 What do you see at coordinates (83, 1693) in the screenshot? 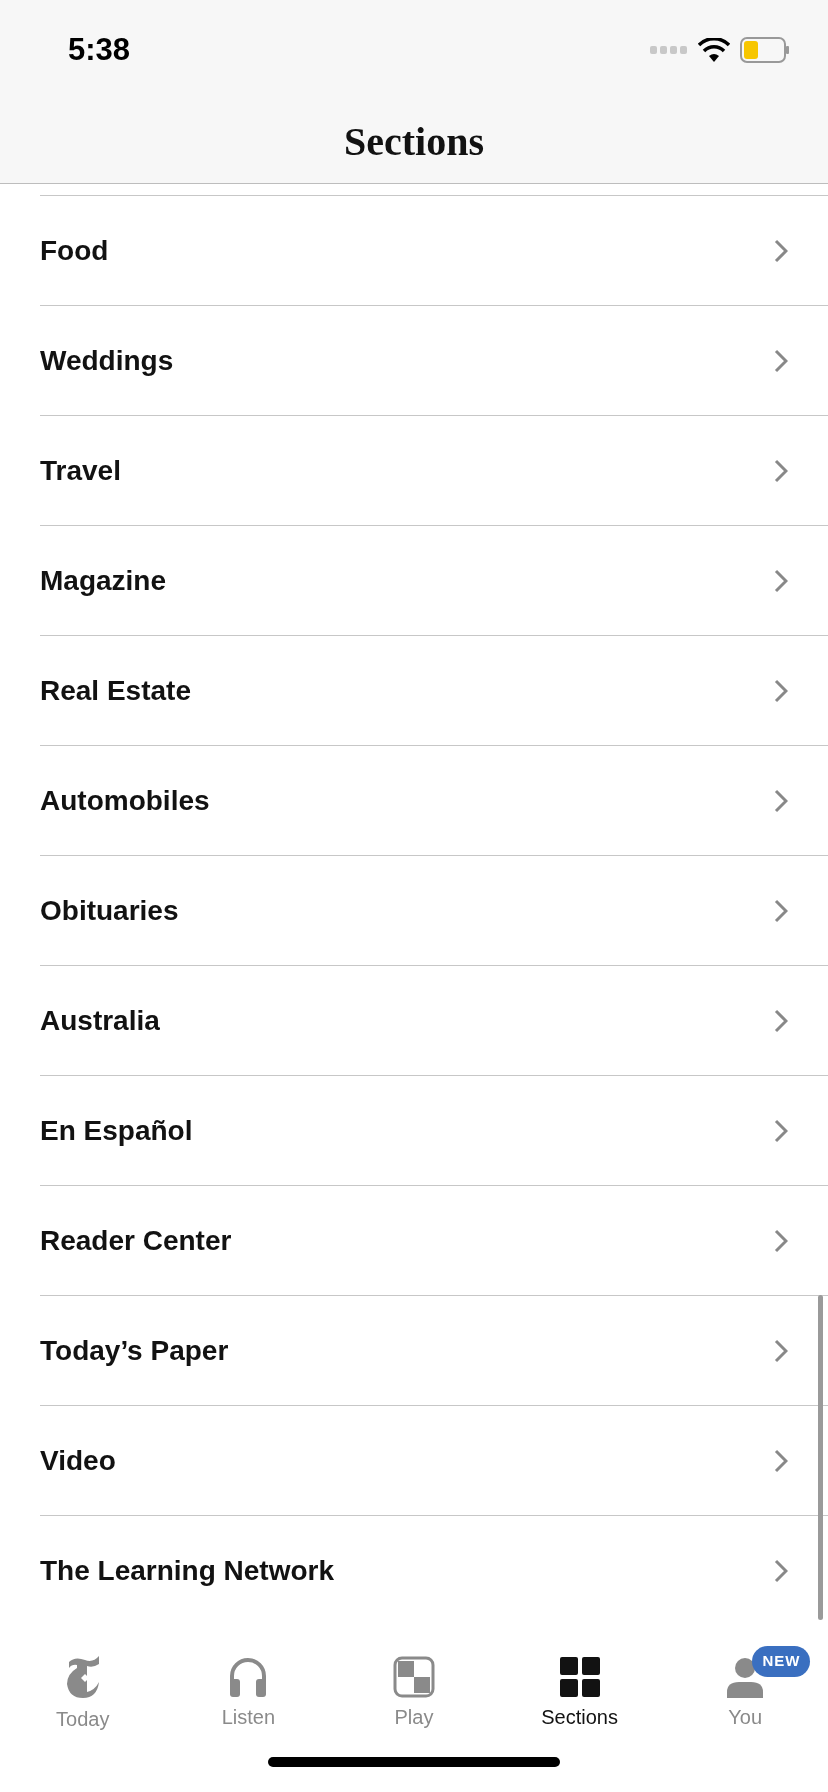
I see `tab-button: Today` at bounding box center [83, 1693].